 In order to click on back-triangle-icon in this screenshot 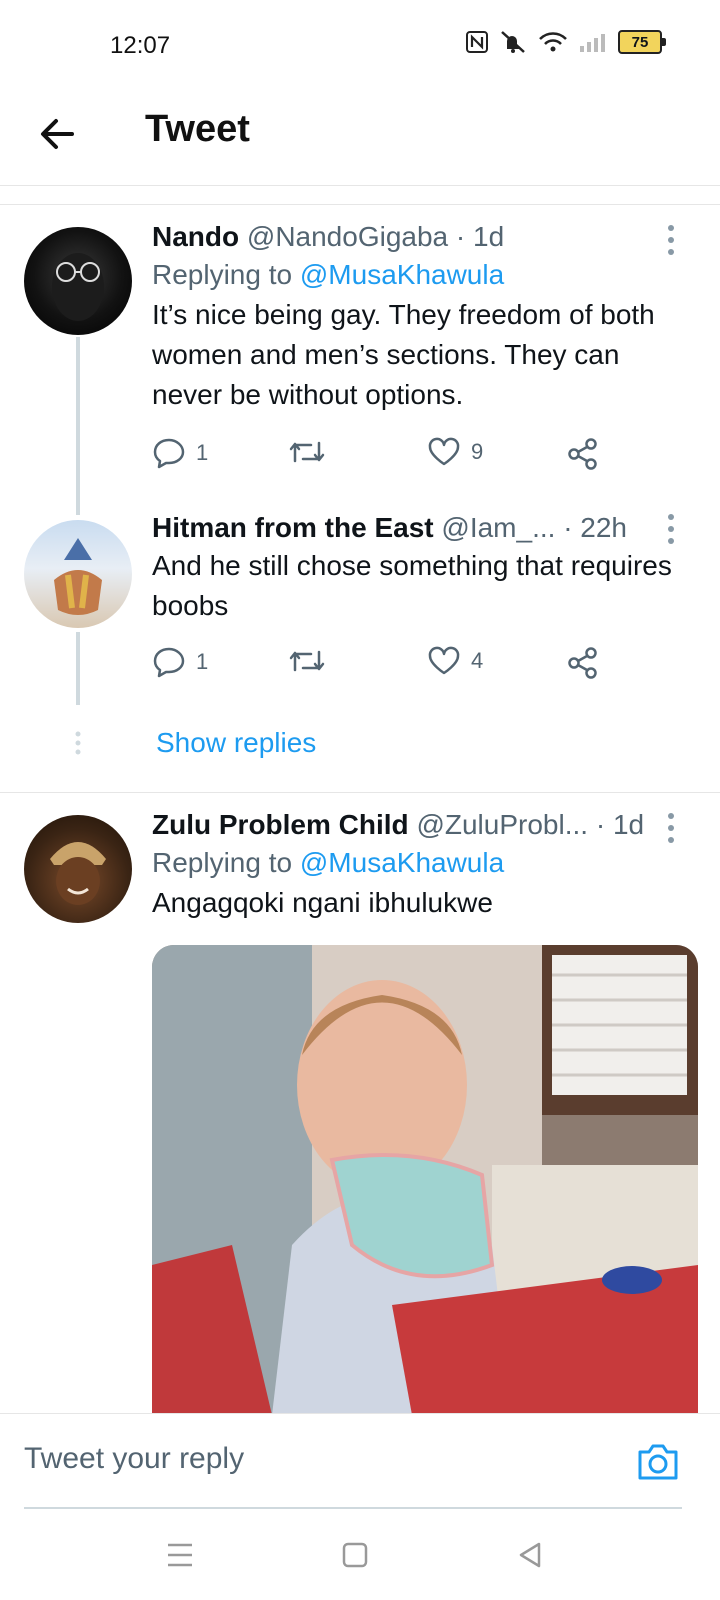, I will do `click(530, 1555)`.